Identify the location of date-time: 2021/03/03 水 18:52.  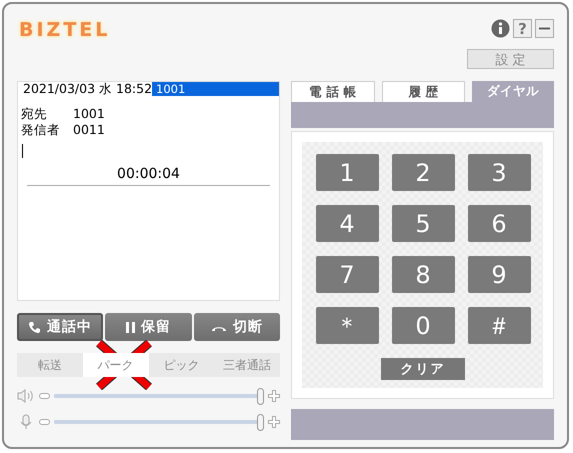
(87, 89).